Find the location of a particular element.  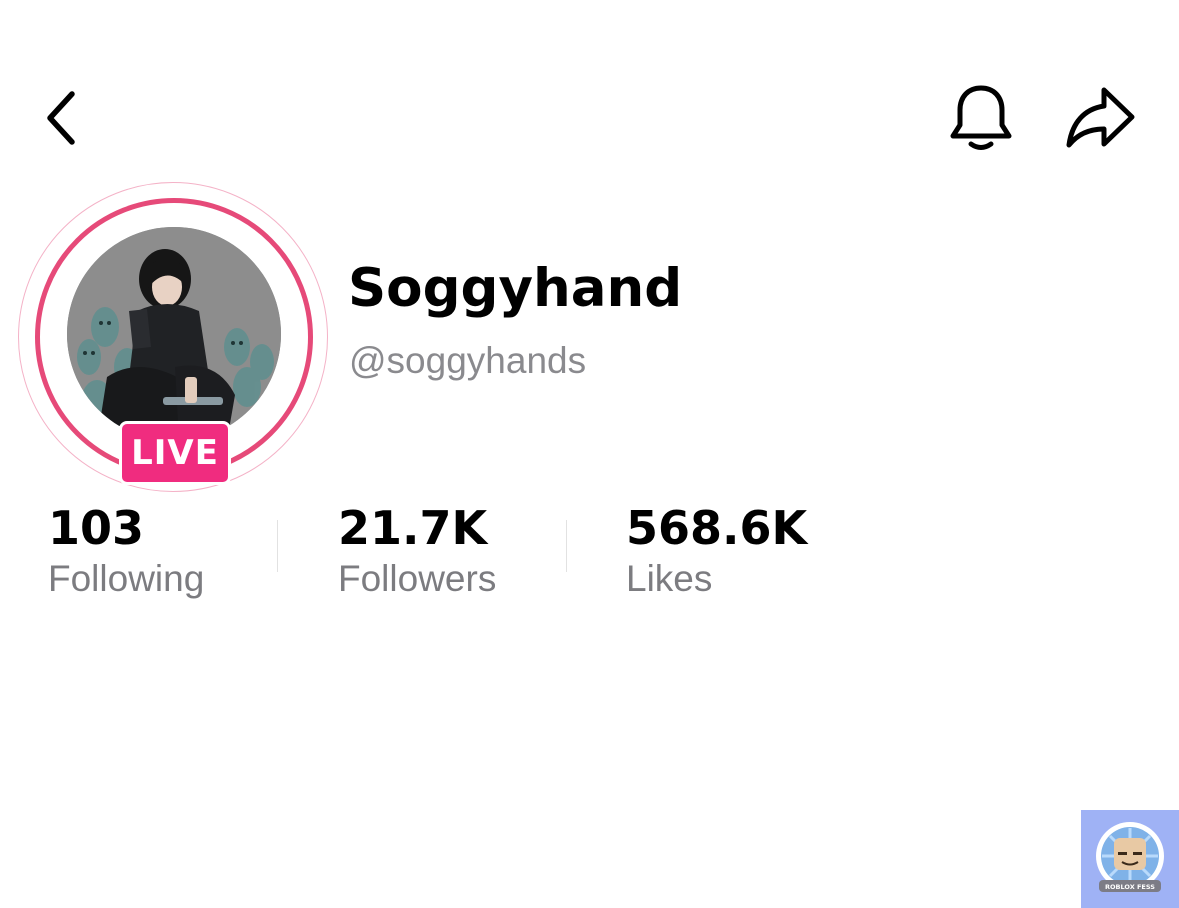

avatar is located at coordinates (174, 334).